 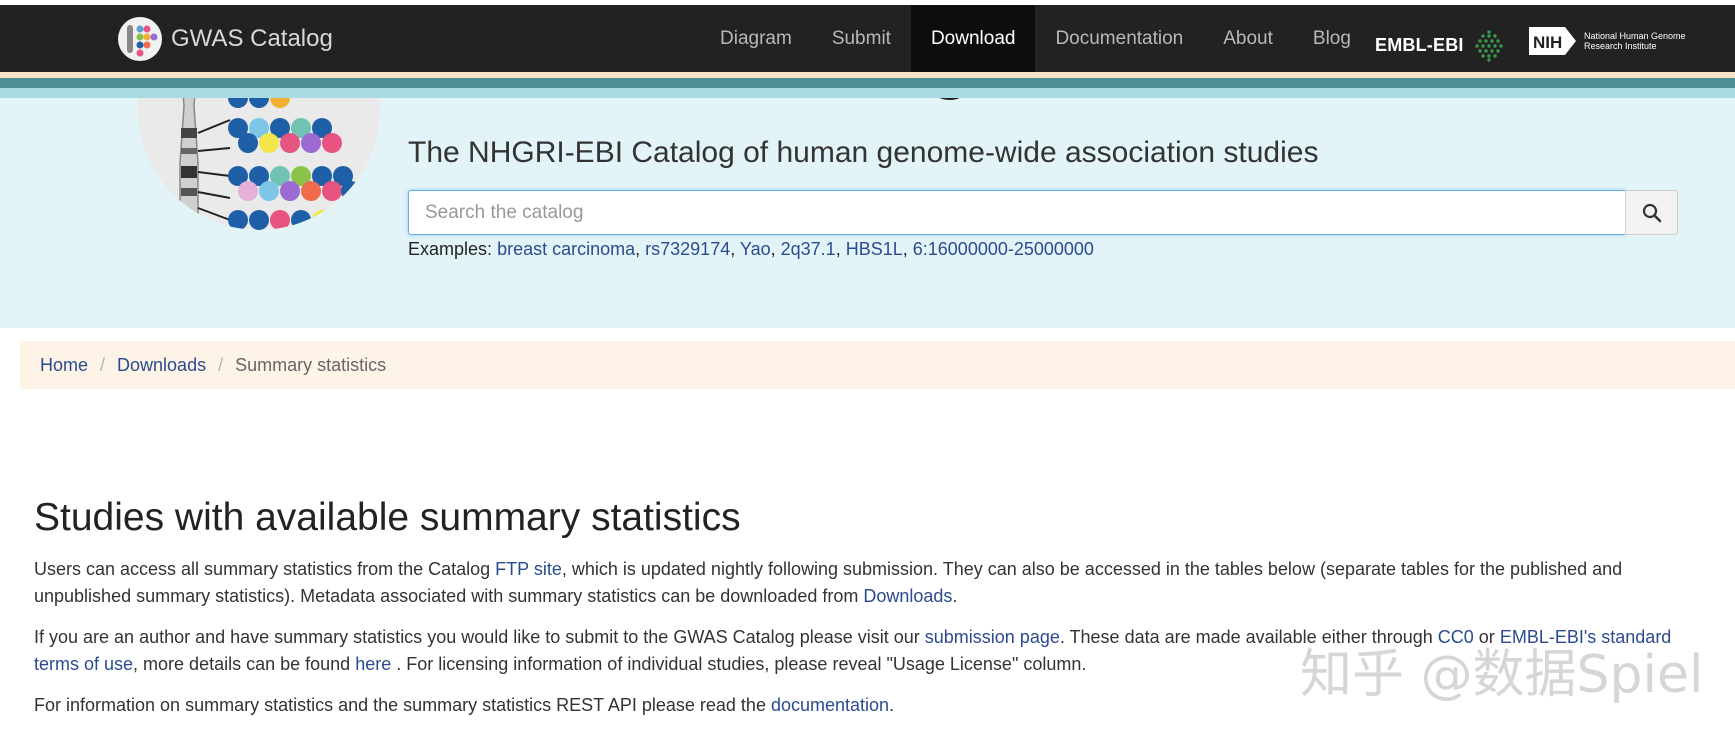 I want to click on search-input, so click(x=1016, y=212).